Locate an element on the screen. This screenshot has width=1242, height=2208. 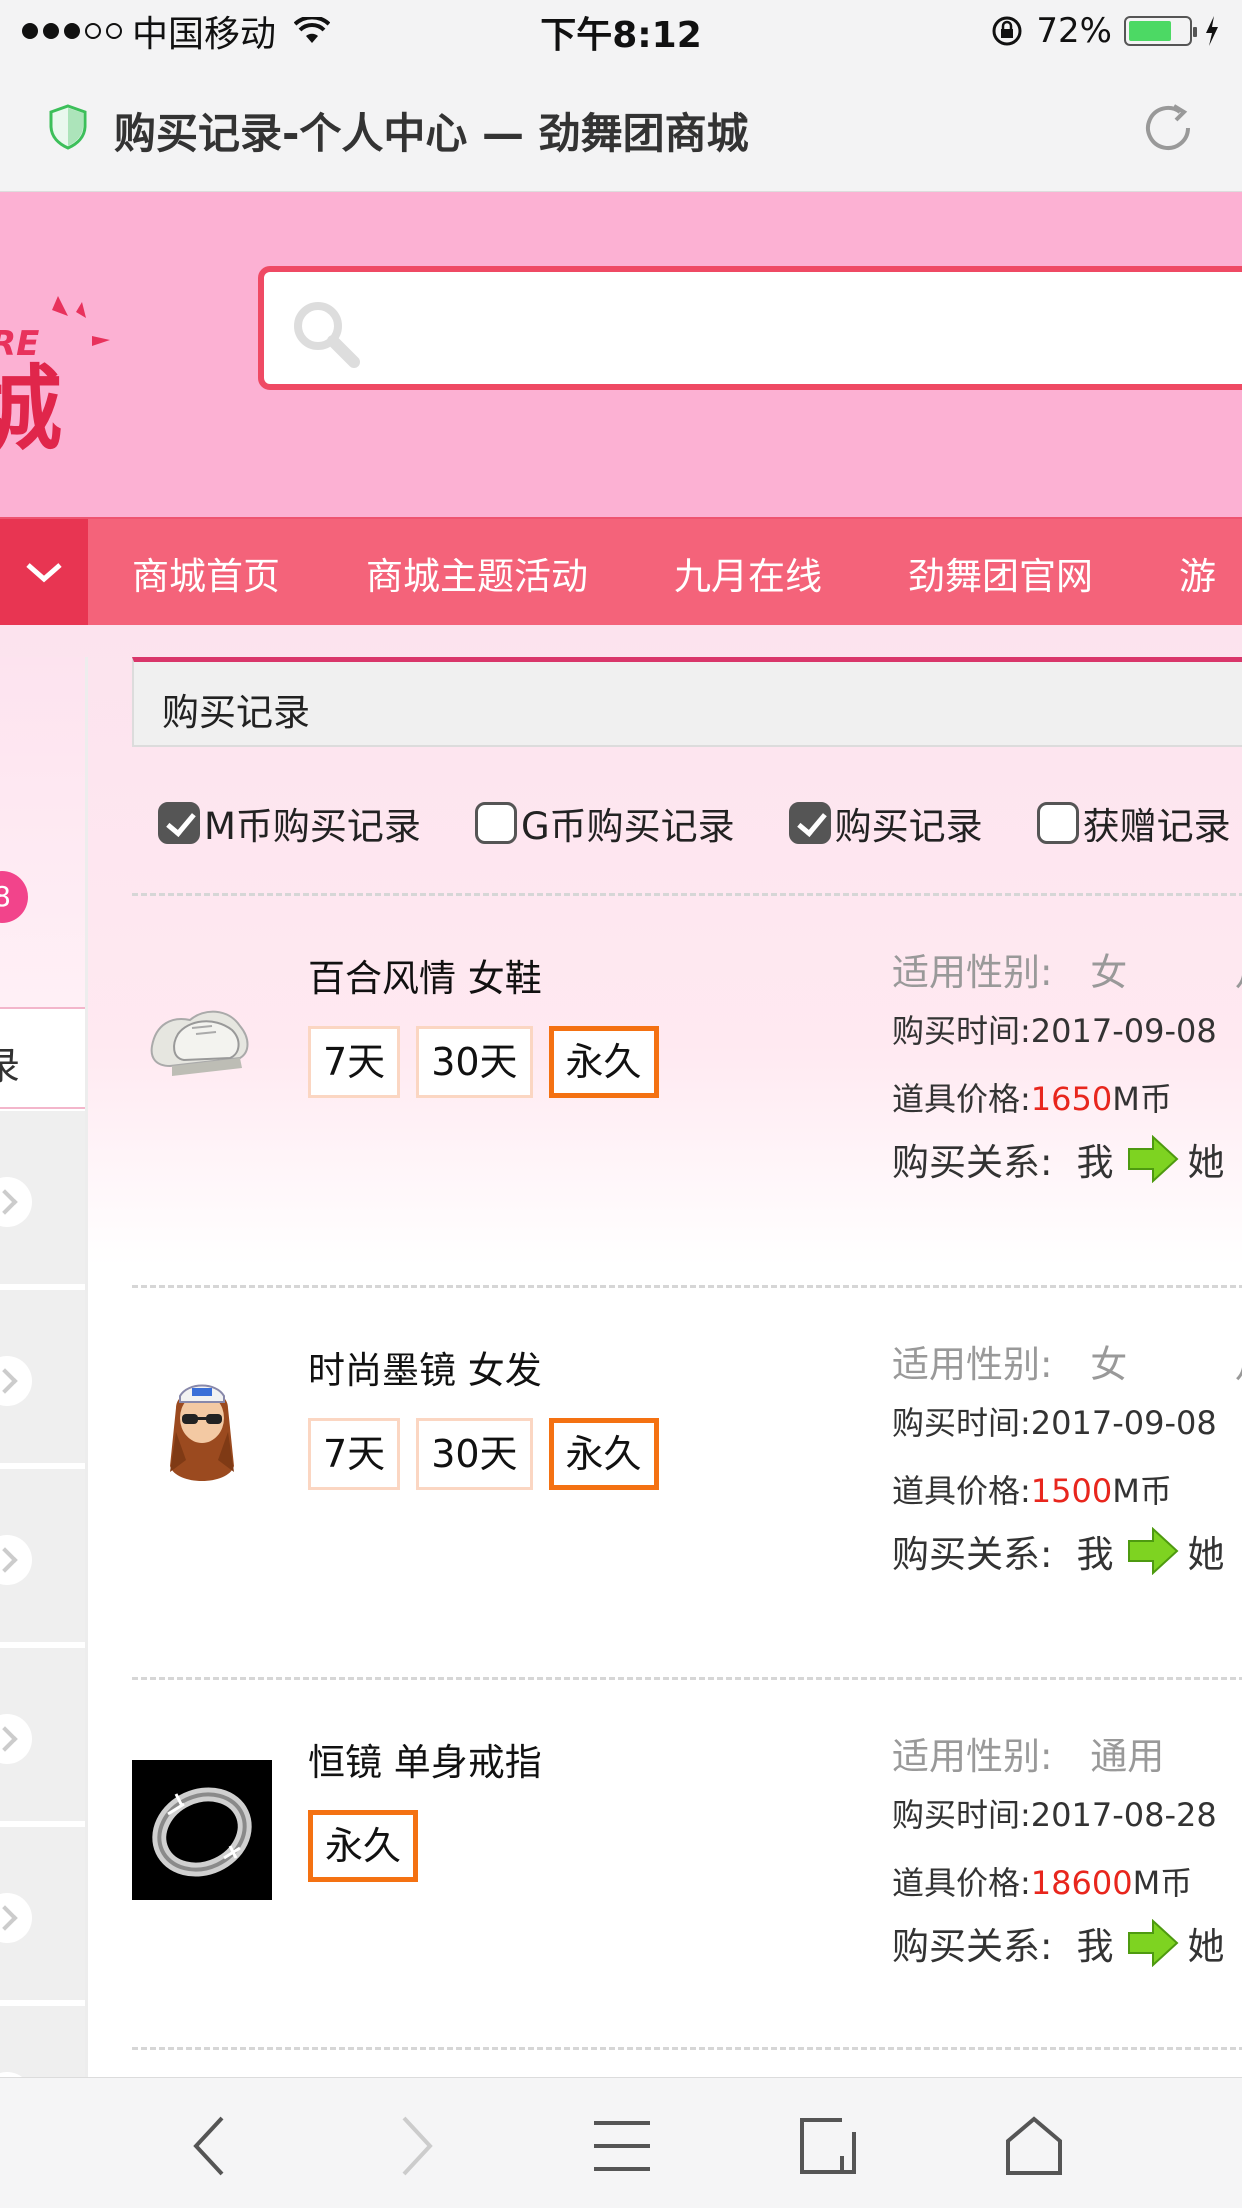
item-thumbnail-hair is located at coordinates (202, 1432).